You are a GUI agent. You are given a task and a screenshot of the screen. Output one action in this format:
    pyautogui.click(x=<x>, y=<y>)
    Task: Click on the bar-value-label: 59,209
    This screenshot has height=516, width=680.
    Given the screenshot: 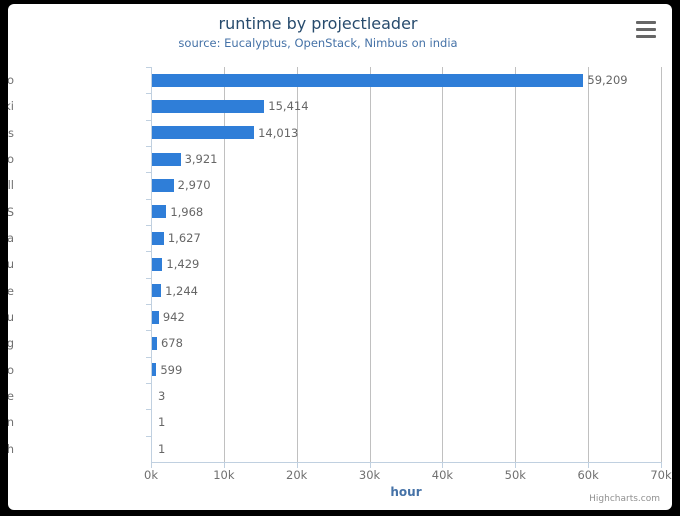 What is the action you would take?
    pyautogui.click(x=607, y=80)
    